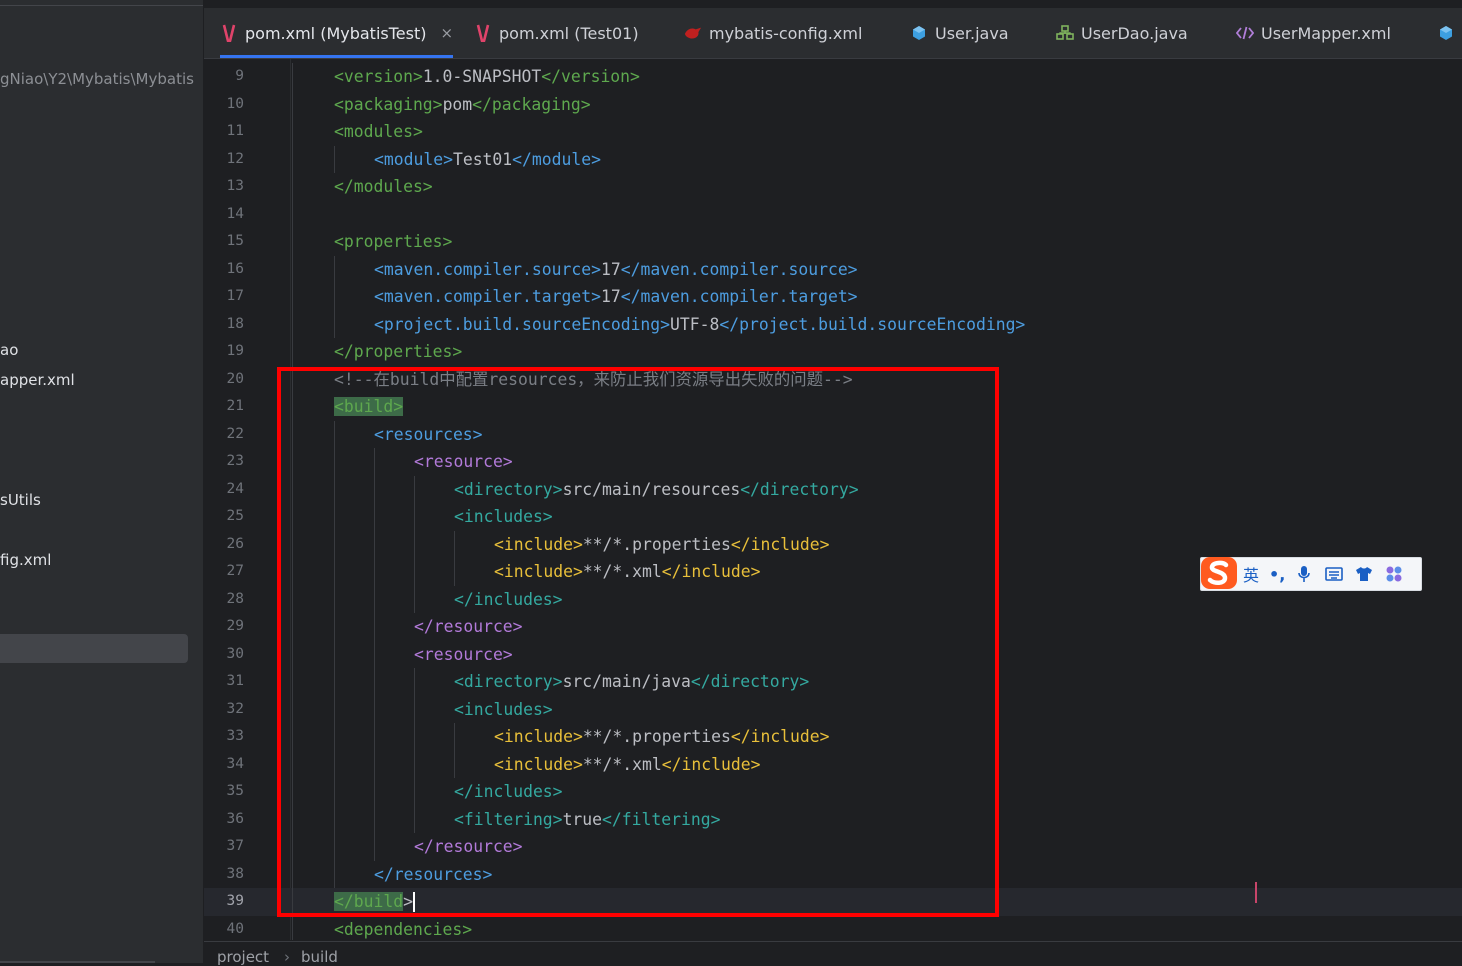 The height and width of the screenshot is (966, 1462). What do you see at coordinates (1122, 33) in the screenshot?
I see `tab-userdao-java: UserDao.java` at bounding box center [1122, 33].